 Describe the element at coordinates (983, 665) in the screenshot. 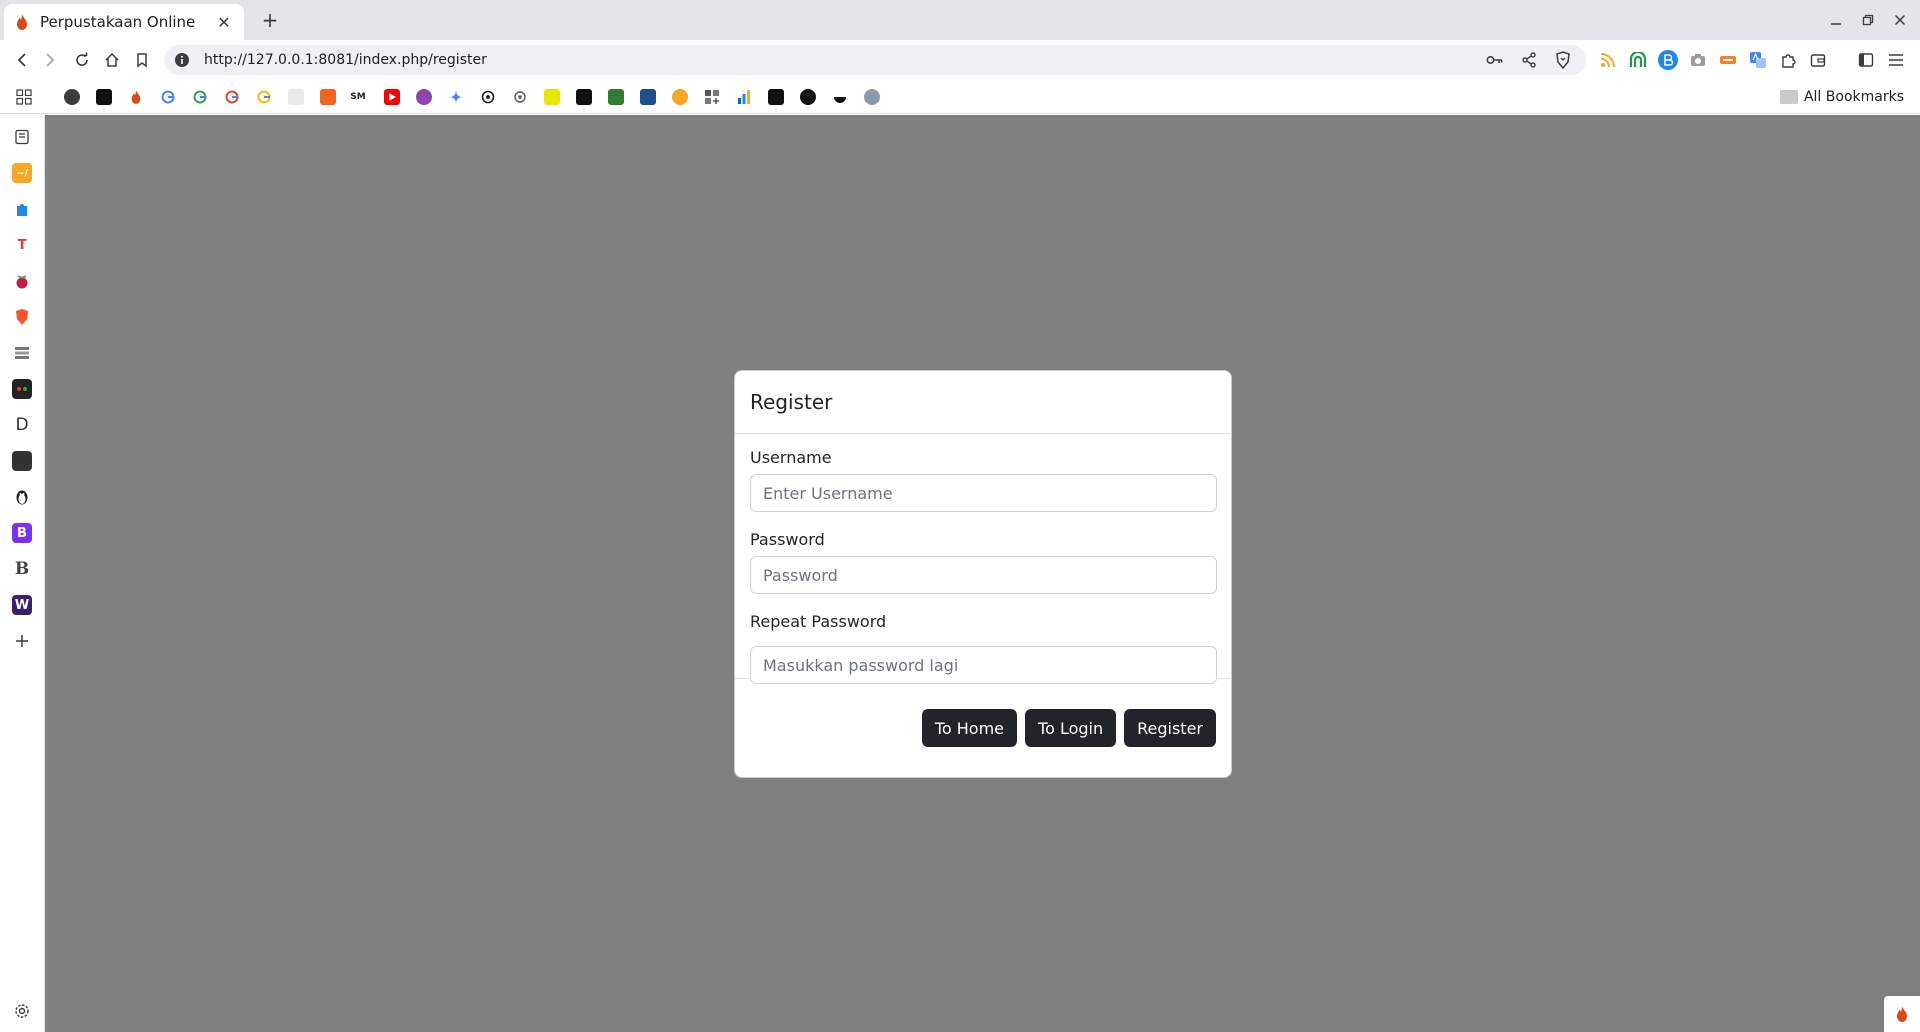

I see `repeat-password-input` at that location.